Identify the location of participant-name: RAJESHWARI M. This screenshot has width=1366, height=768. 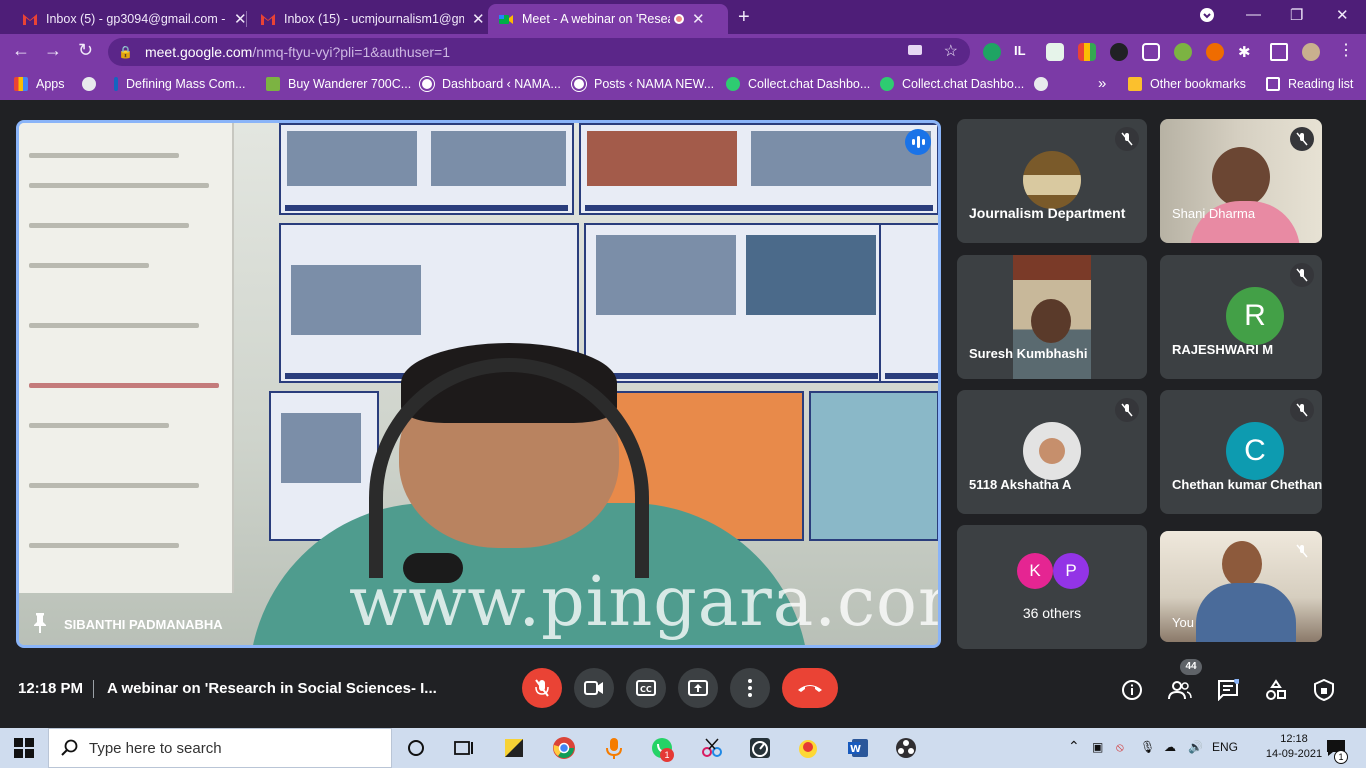
(1223, 349).